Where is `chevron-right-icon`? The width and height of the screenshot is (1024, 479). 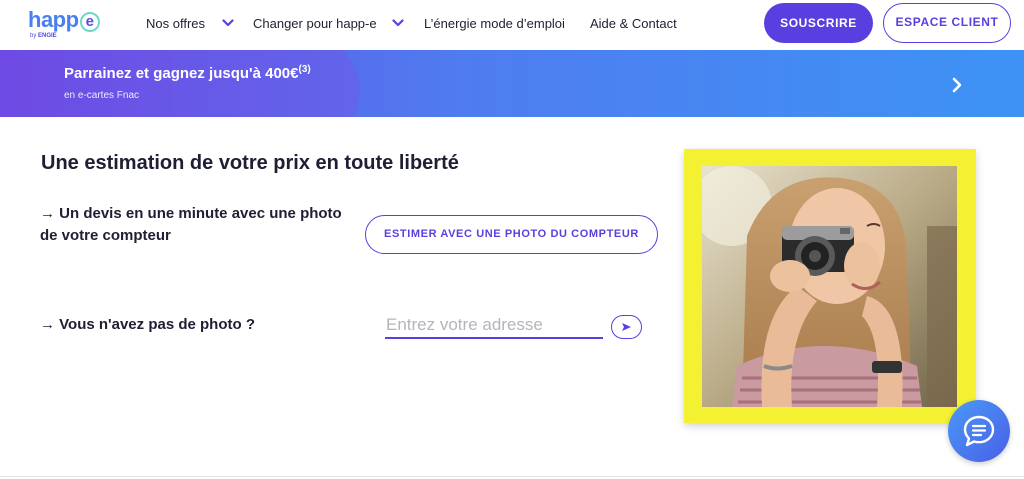
chevron-right-icon is located at coordinates (957, 85).